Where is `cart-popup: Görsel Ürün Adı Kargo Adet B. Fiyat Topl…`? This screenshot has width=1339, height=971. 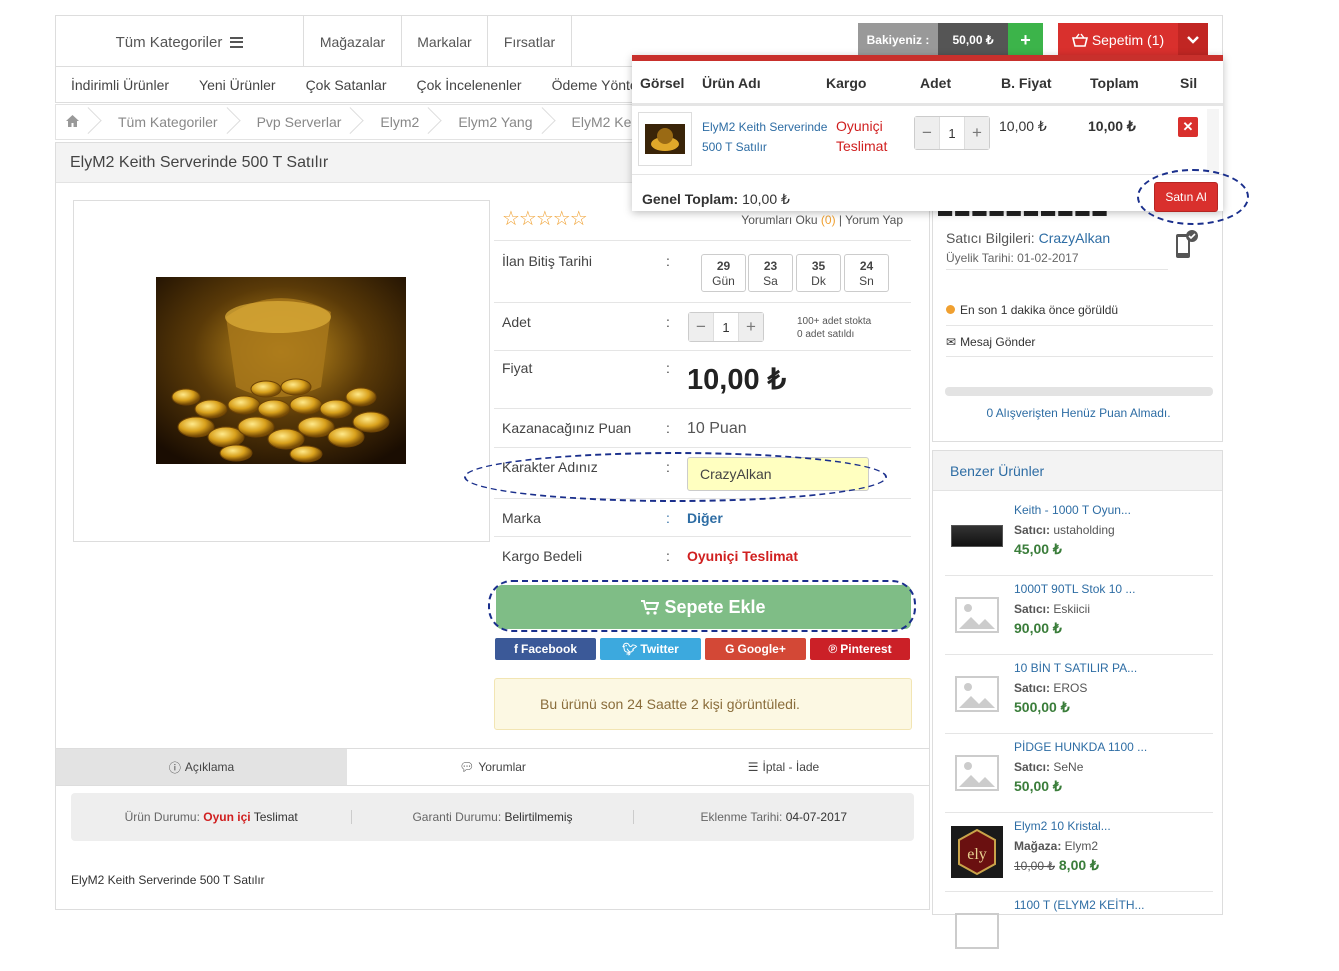
cart-popup: Görsel Ürün Adı Kargo Adet B. Fiyat Topl… is located at coordinates (927, 133).